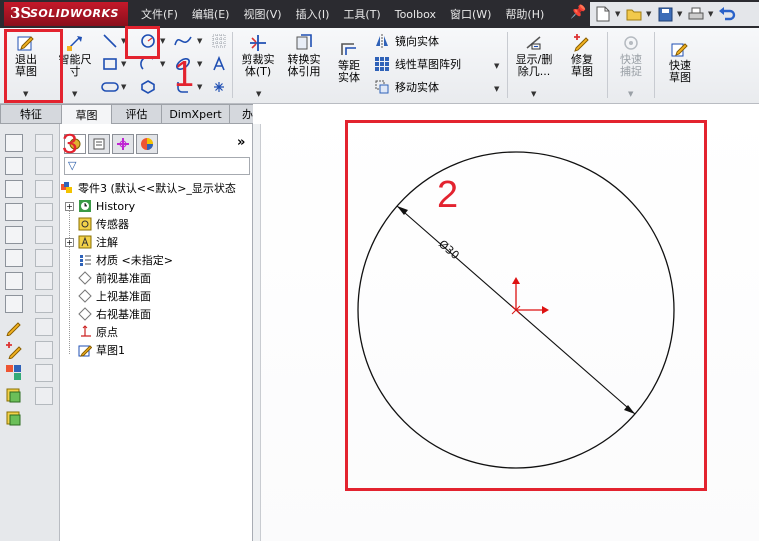 The image size is (759, 541). I want to click on quick-snap-button: 快速捕捉, so click(631, 56).